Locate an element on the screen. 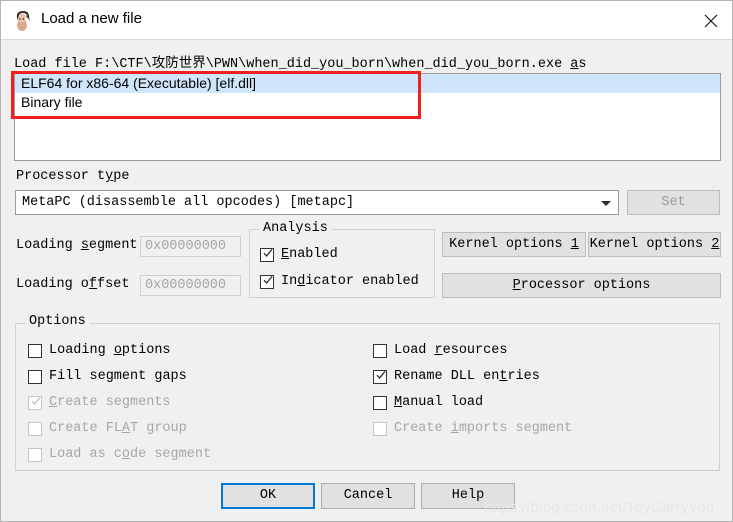 The width and height of the screenshot is (733, 522). set-button: Set is located at coordinates (673, 202).